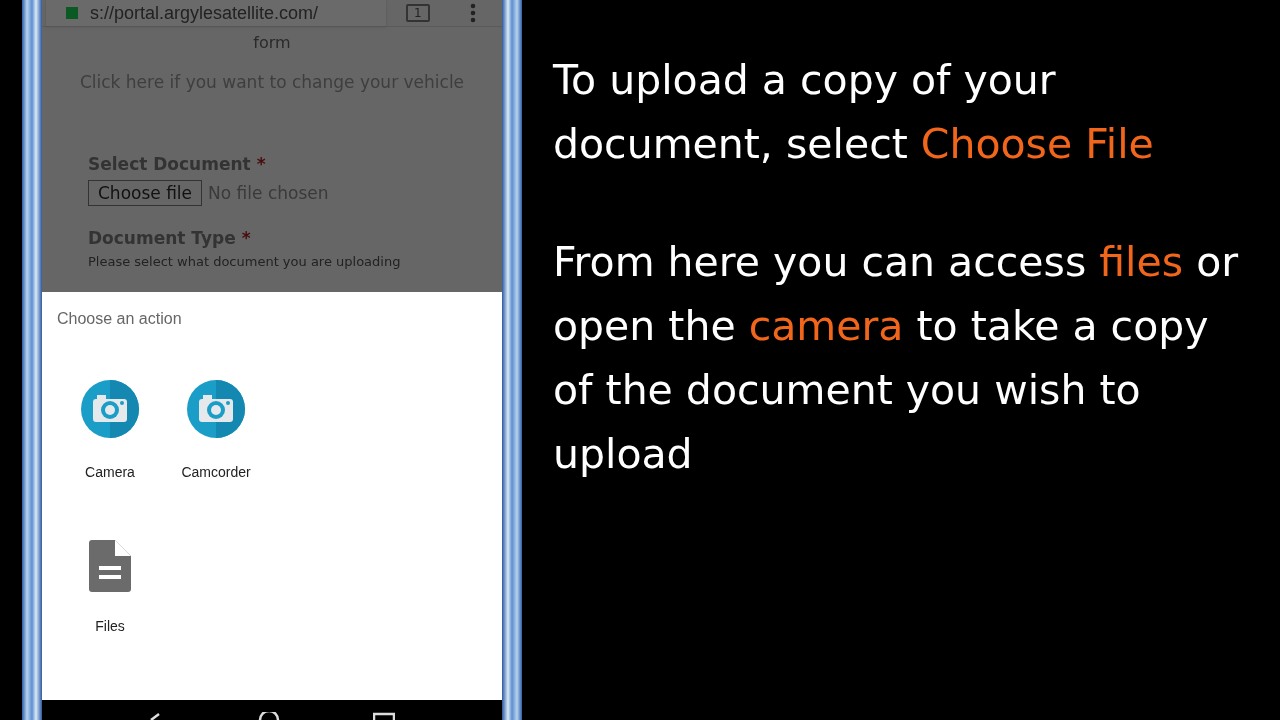 The image size is (1280, 720). Describe the element at coordinates (245, 261) in the screenshot. I see `help-text: Please select what document you are uploading` at that location.